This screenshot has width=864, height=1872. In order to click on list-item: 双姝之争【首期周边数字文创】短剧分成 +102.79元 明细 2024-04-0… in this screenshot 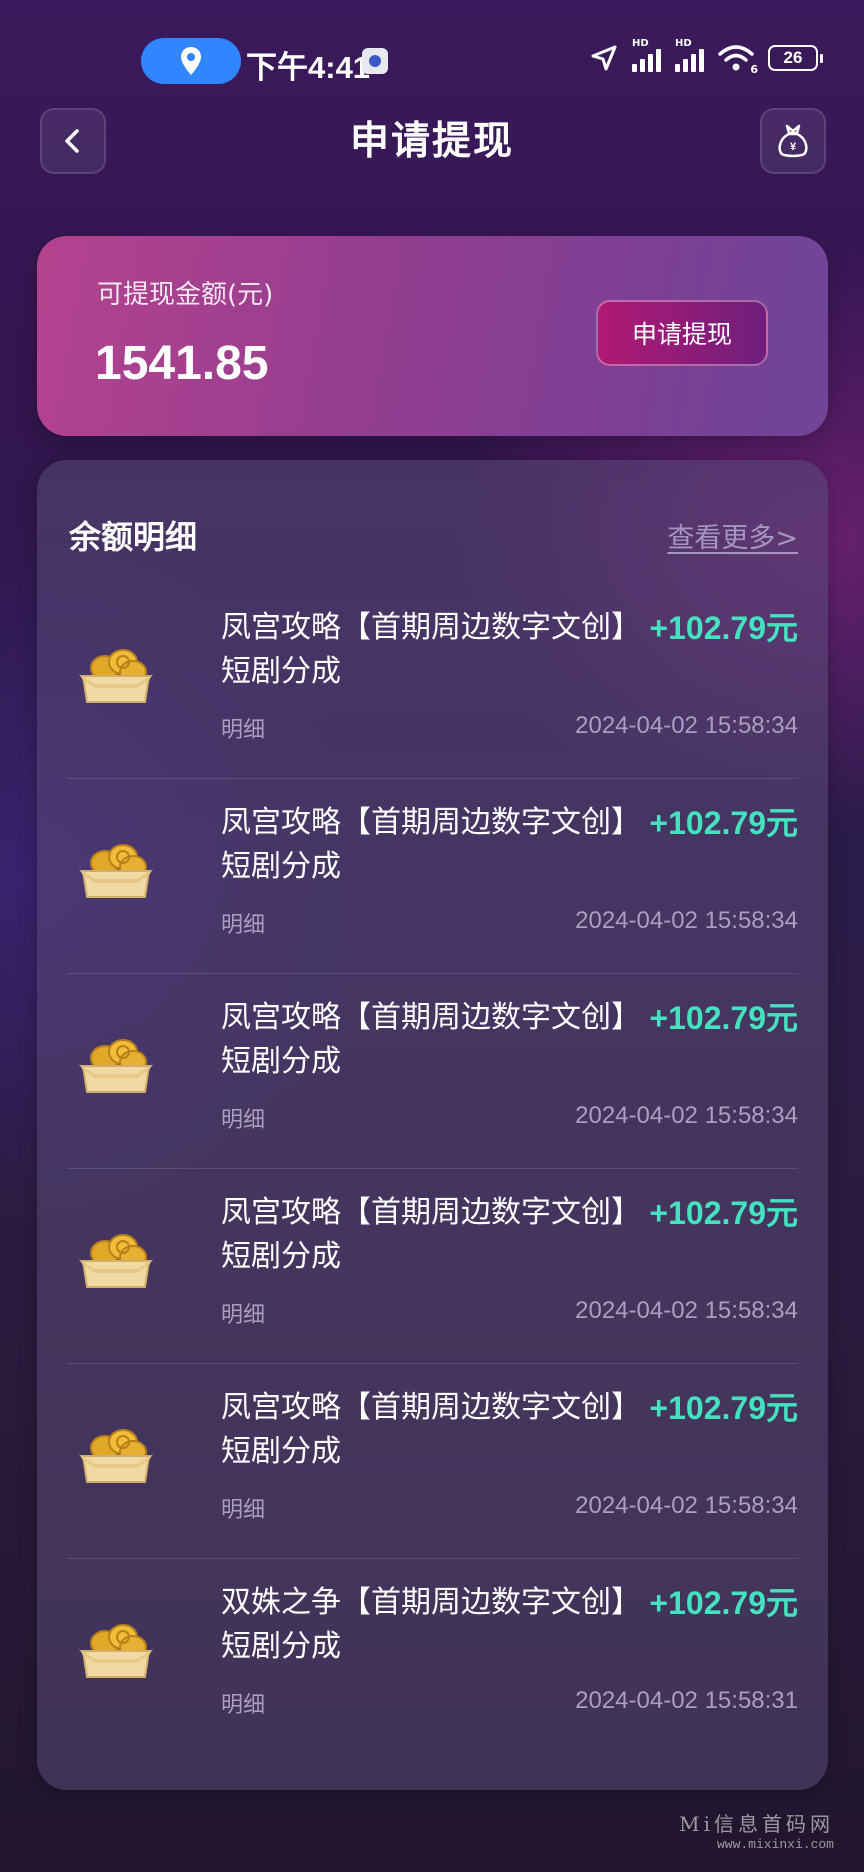, I will do `click(432, 1656)`.